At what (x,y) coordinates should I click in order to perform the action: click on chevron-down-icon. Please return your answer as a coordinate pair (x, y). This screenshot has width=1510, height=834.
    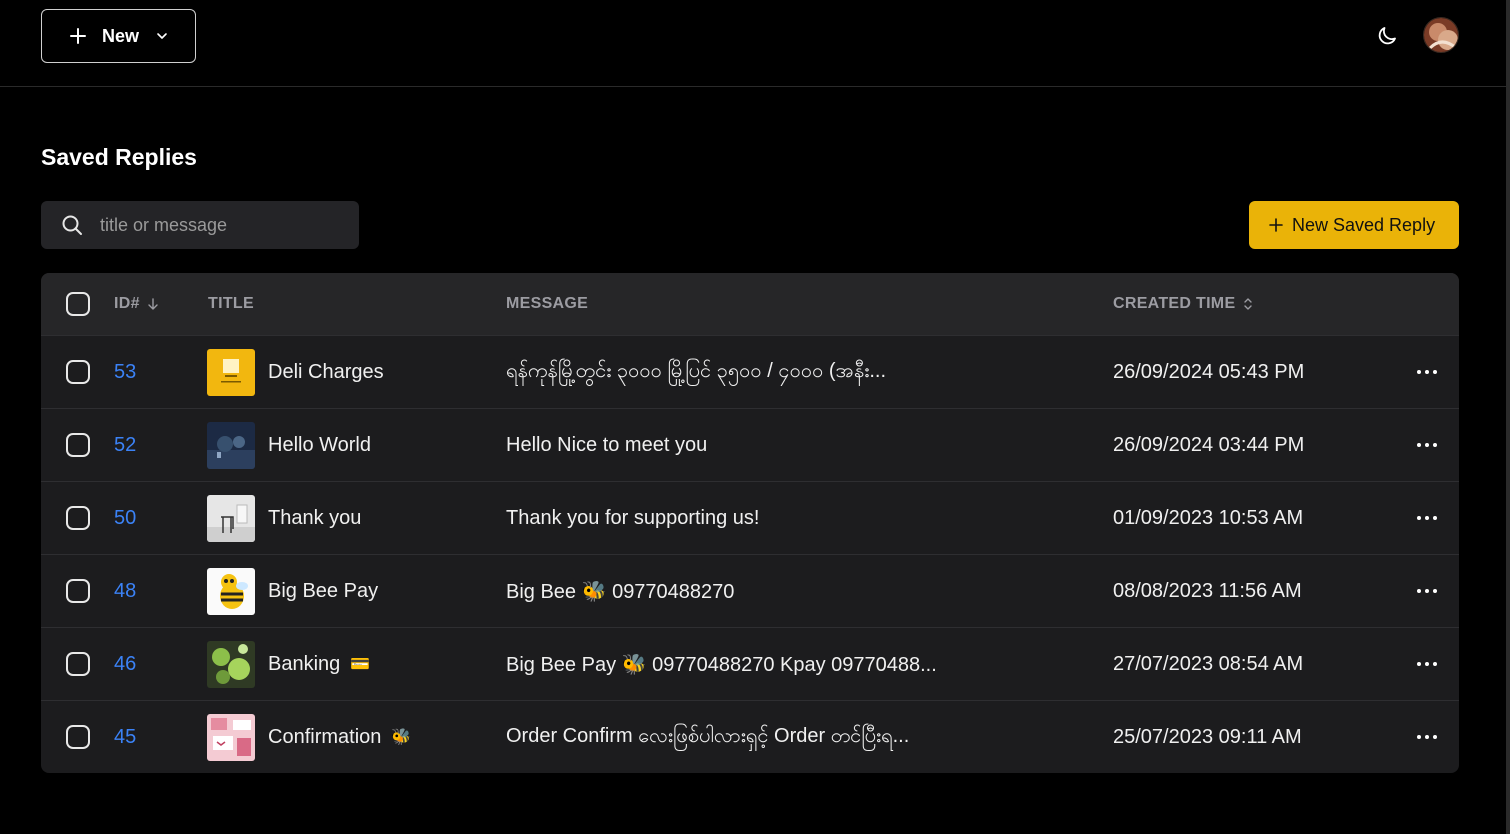
    Looking at the image, I should click on (162, 36).